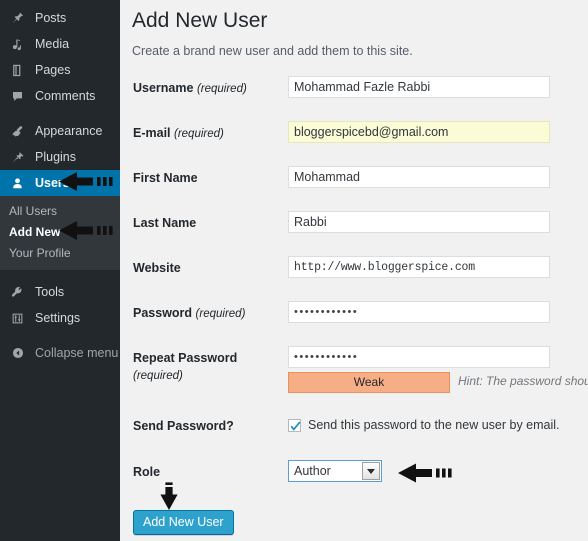  I want to click on paintbrush-icon, so click(17, 131).